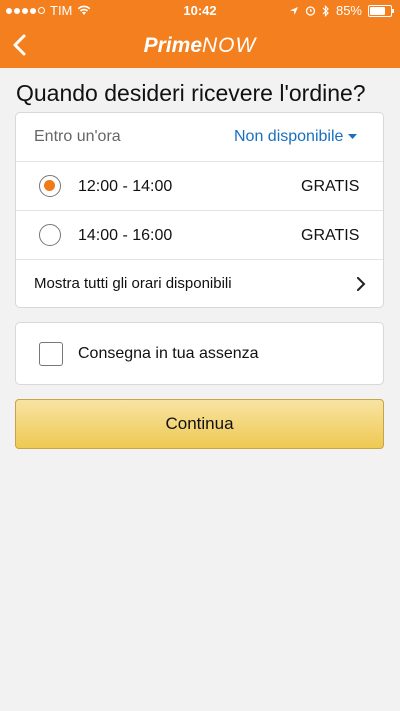 The height and width of the screenshot is (711, 400). Describe the element at coordinates (310, 11) in the screenshot. I see `alarm-icon` at that location.